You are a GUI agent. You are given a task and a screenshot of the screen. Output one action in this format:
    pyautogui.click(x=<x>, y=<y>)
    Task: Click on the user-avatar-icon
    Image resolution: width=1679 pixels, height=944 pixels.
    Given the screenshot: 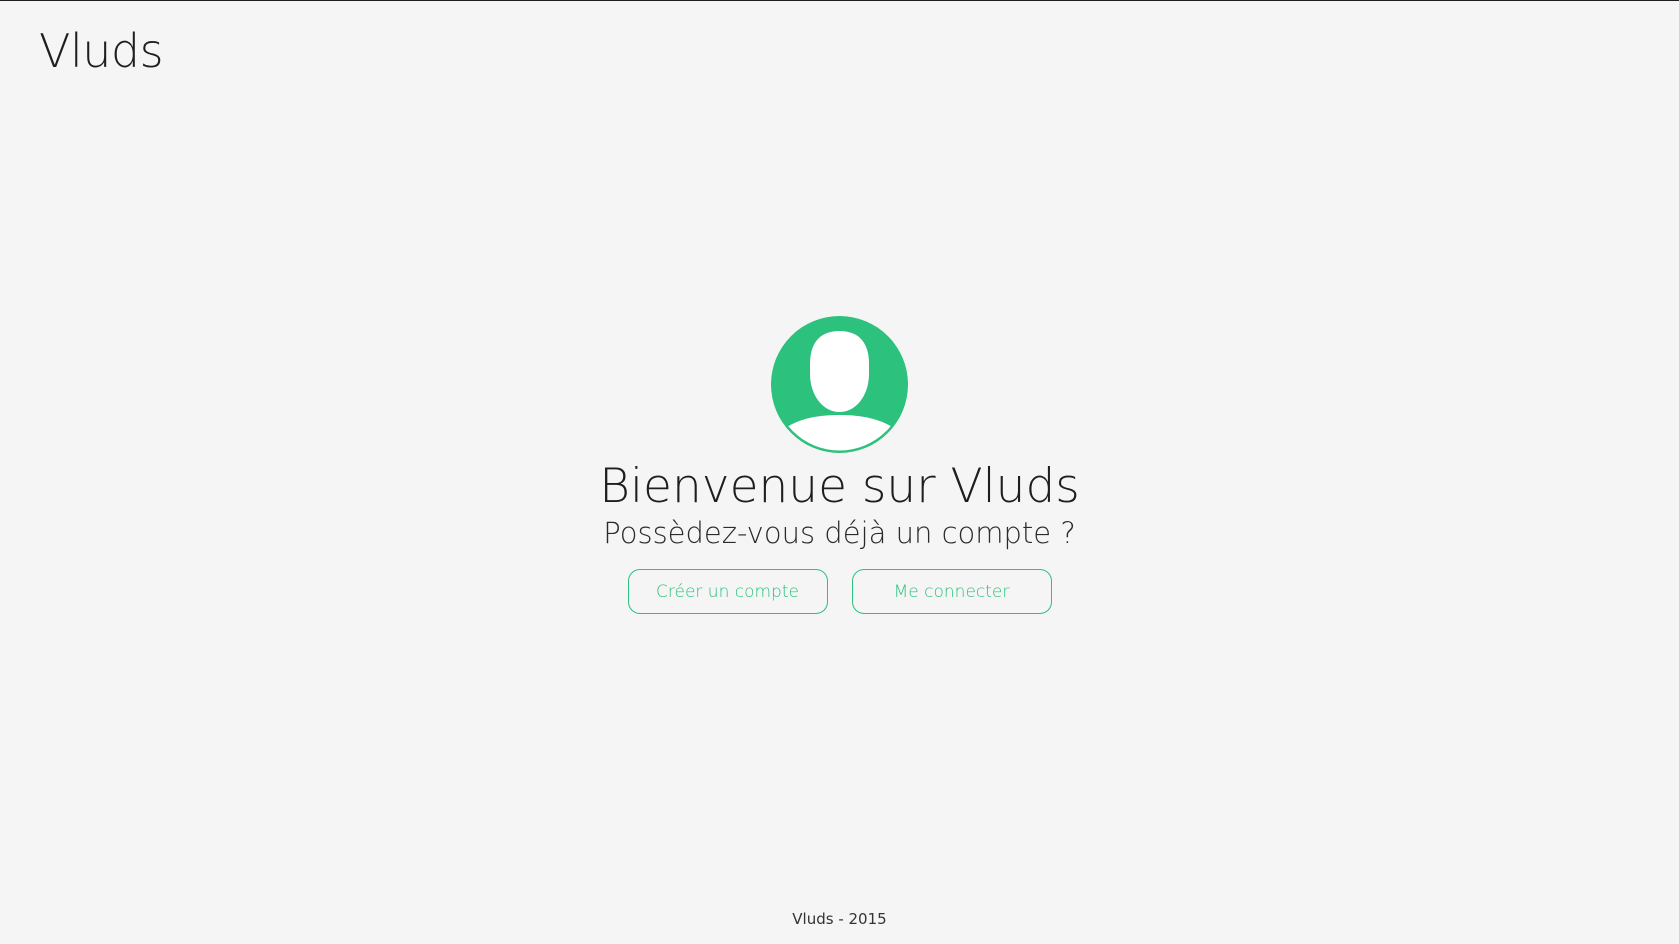 What is the action you would take?
    pyautogui.click(x=839, y=384)
    